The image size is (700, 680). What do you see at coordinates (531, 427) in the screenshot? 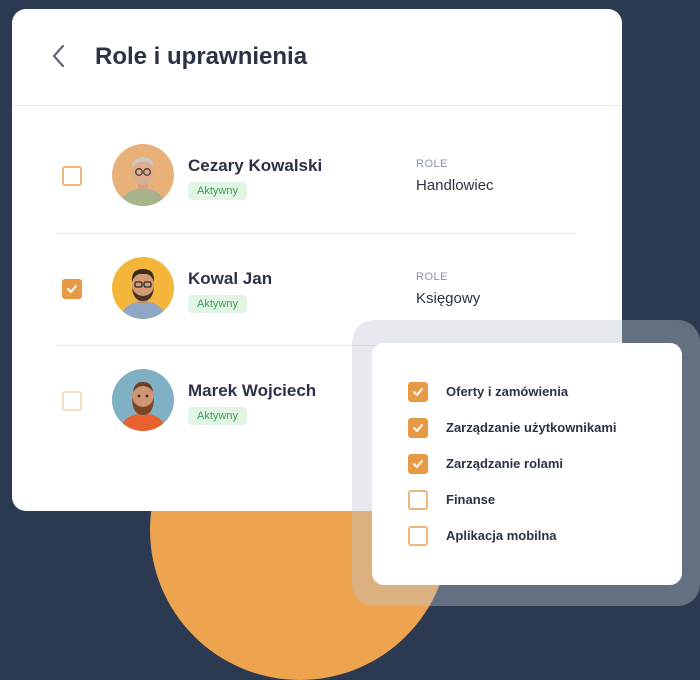
I see `permission-label: Zarządzanie użytkownikami` at bounding box center [531, 427].